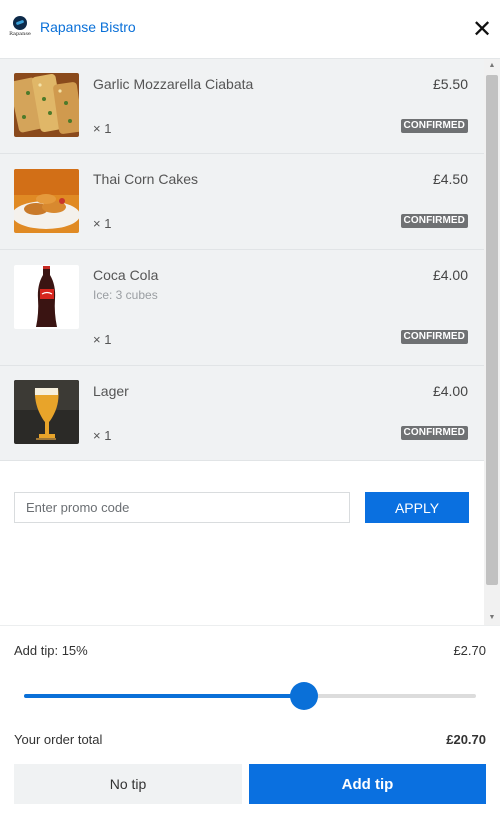 The width and height of the screenshot is (500, 818). I want to click on item-name: Coca Cola, so click(126, 275).